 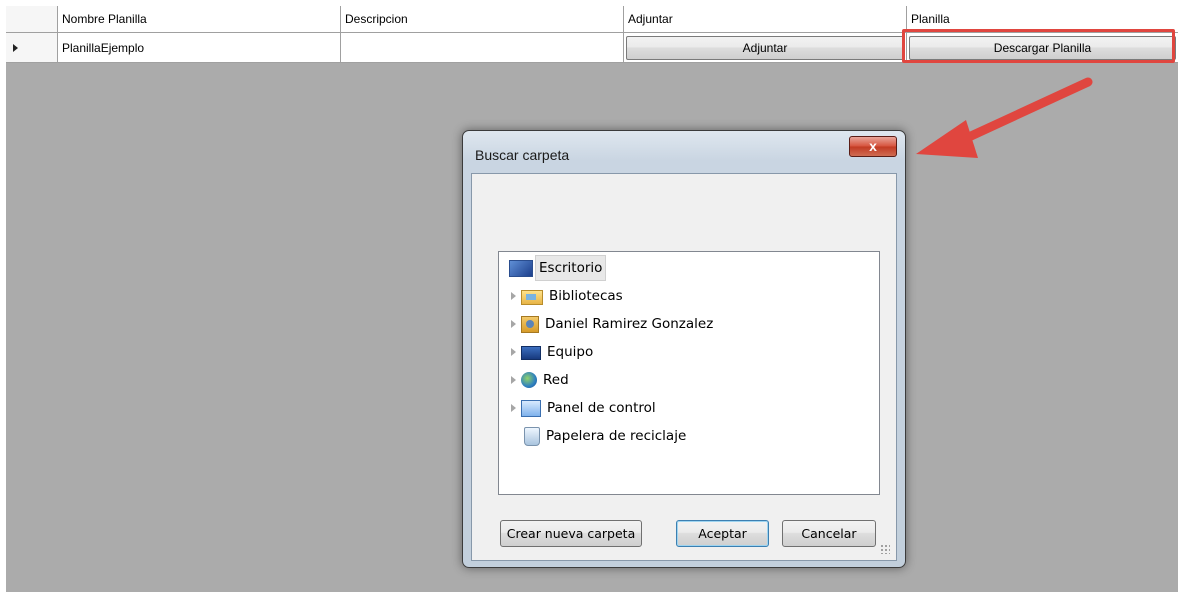 What do you see at coordinates (482, 19) in the screenshot?
I see `column-header-descripcion: Descripcion` at bounding box center [482, 19].